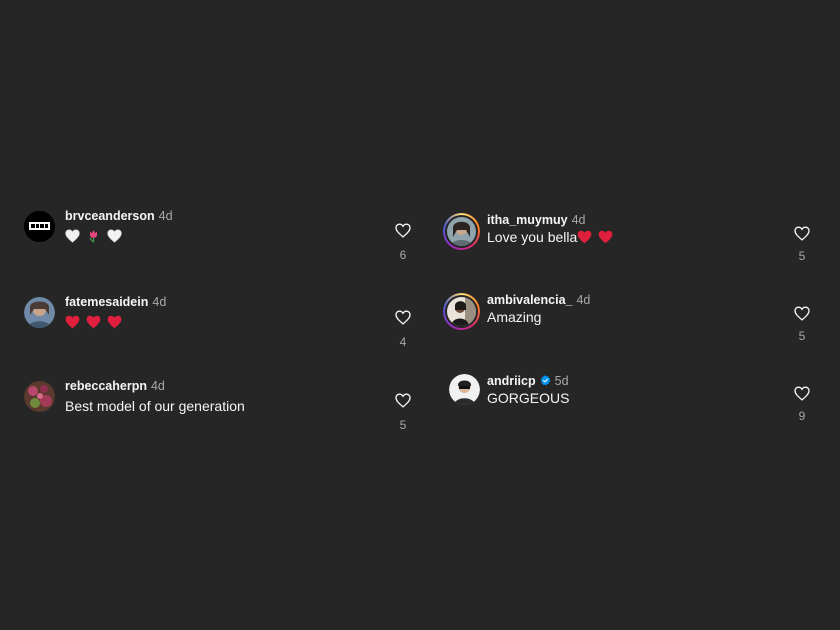 The height and width of the screenshot is (630, 840). I want to click on comment-text: Best model of our generation, so click(155, 406).